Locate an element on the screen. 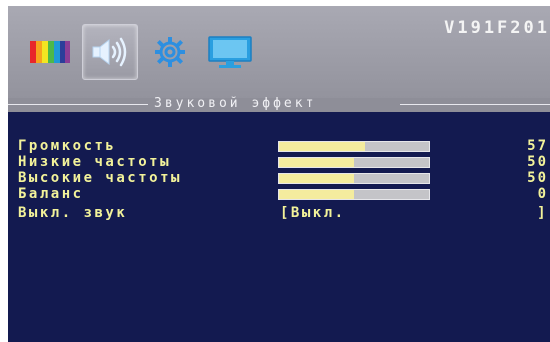 This screenshot has width=550, height=342. tab-sound is located at coordinates (110, 52).